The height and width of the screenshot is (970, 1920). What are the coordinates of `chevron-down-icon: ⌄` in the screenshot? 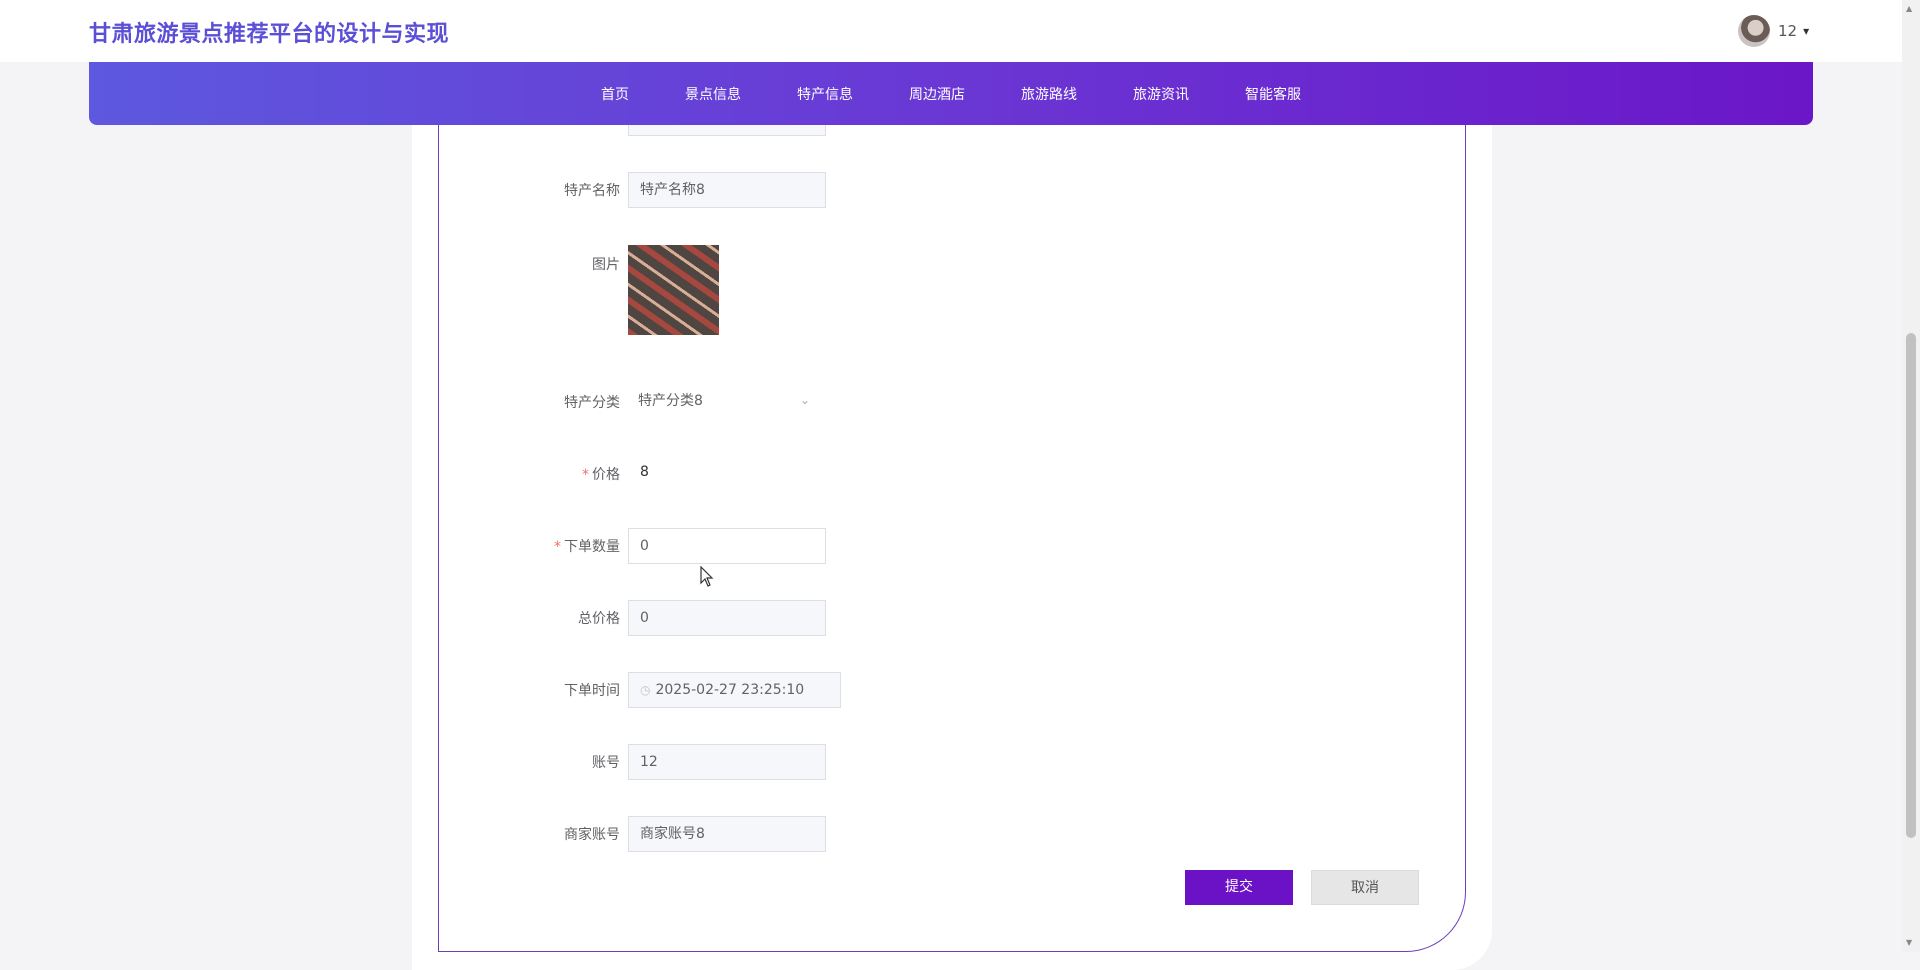 It's located at (805, 400).